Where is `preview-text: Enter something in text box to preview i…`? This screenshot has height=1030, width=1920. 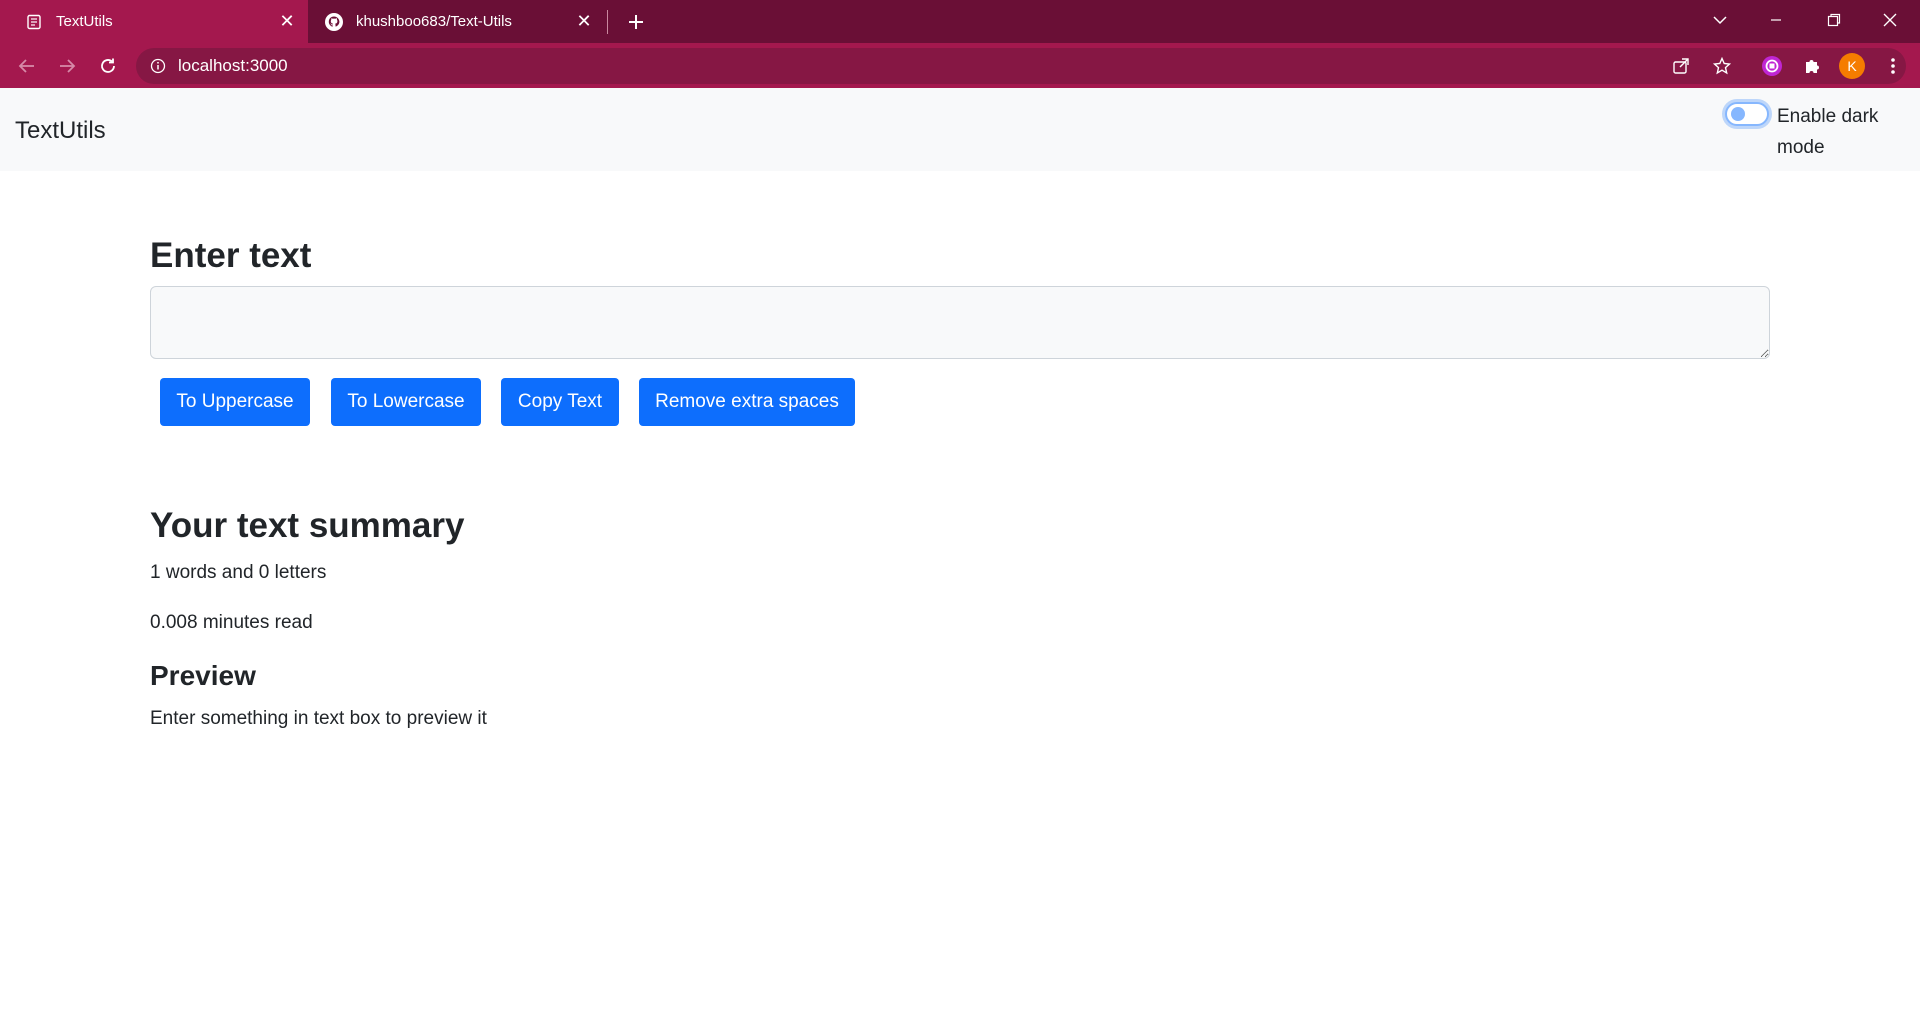 preview-text: Enter something in text box to preview i… is located at coordinates (318, 718).